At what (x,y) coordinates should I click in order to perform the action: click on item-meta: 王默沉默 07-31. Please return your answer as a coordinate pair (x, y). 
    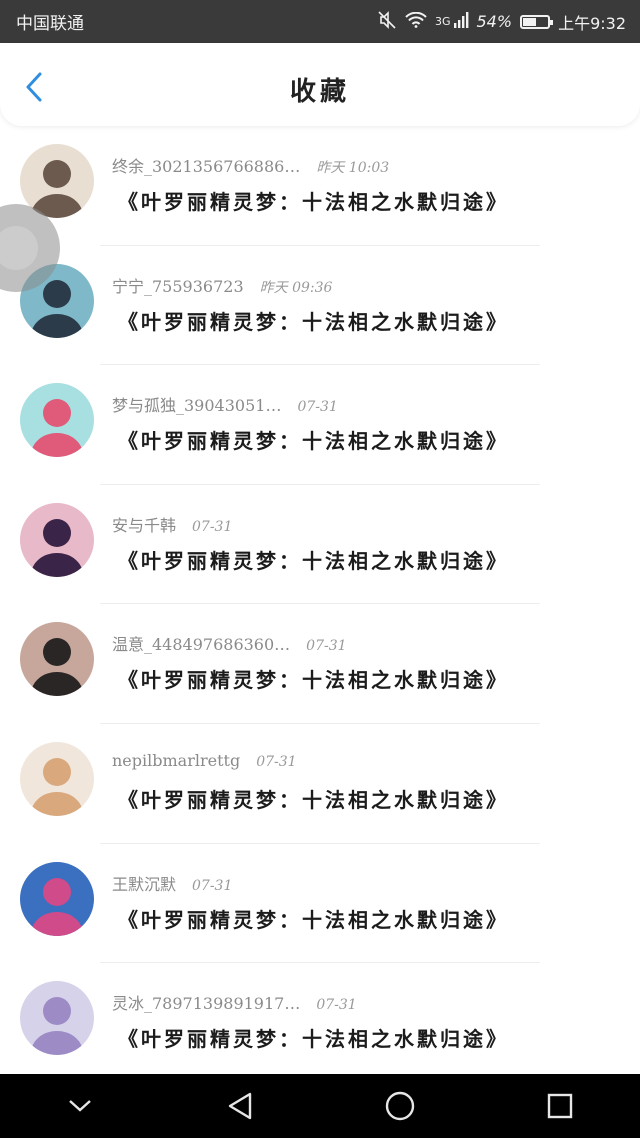
    Looking at the image, I should click on (172, 883).